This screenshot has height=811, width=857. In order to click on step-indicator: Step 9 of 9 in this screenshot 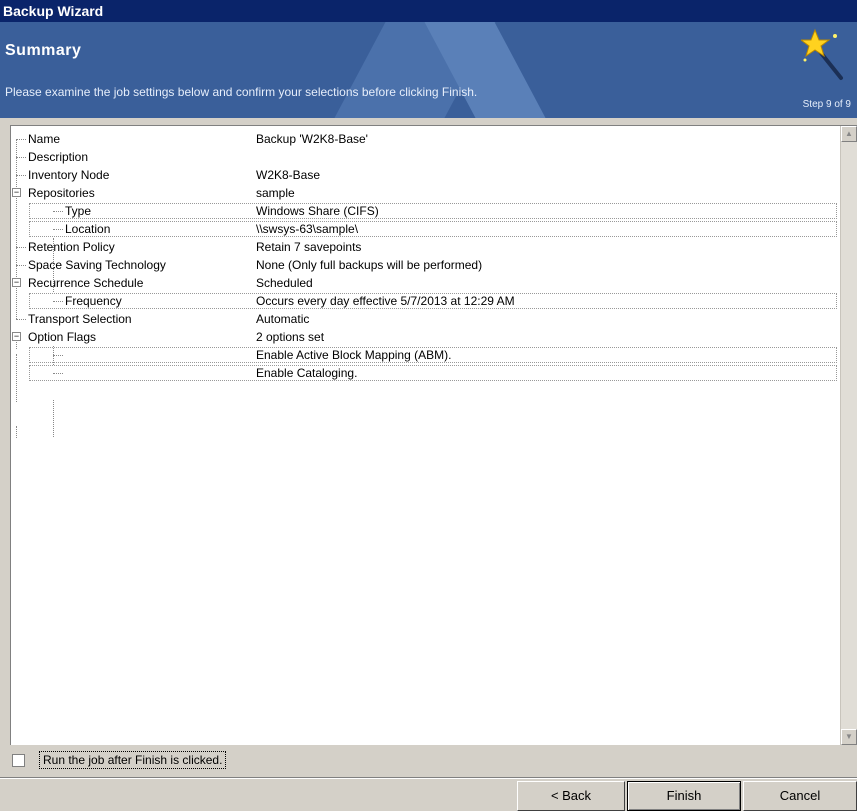, I will do `click(826, 104)`.